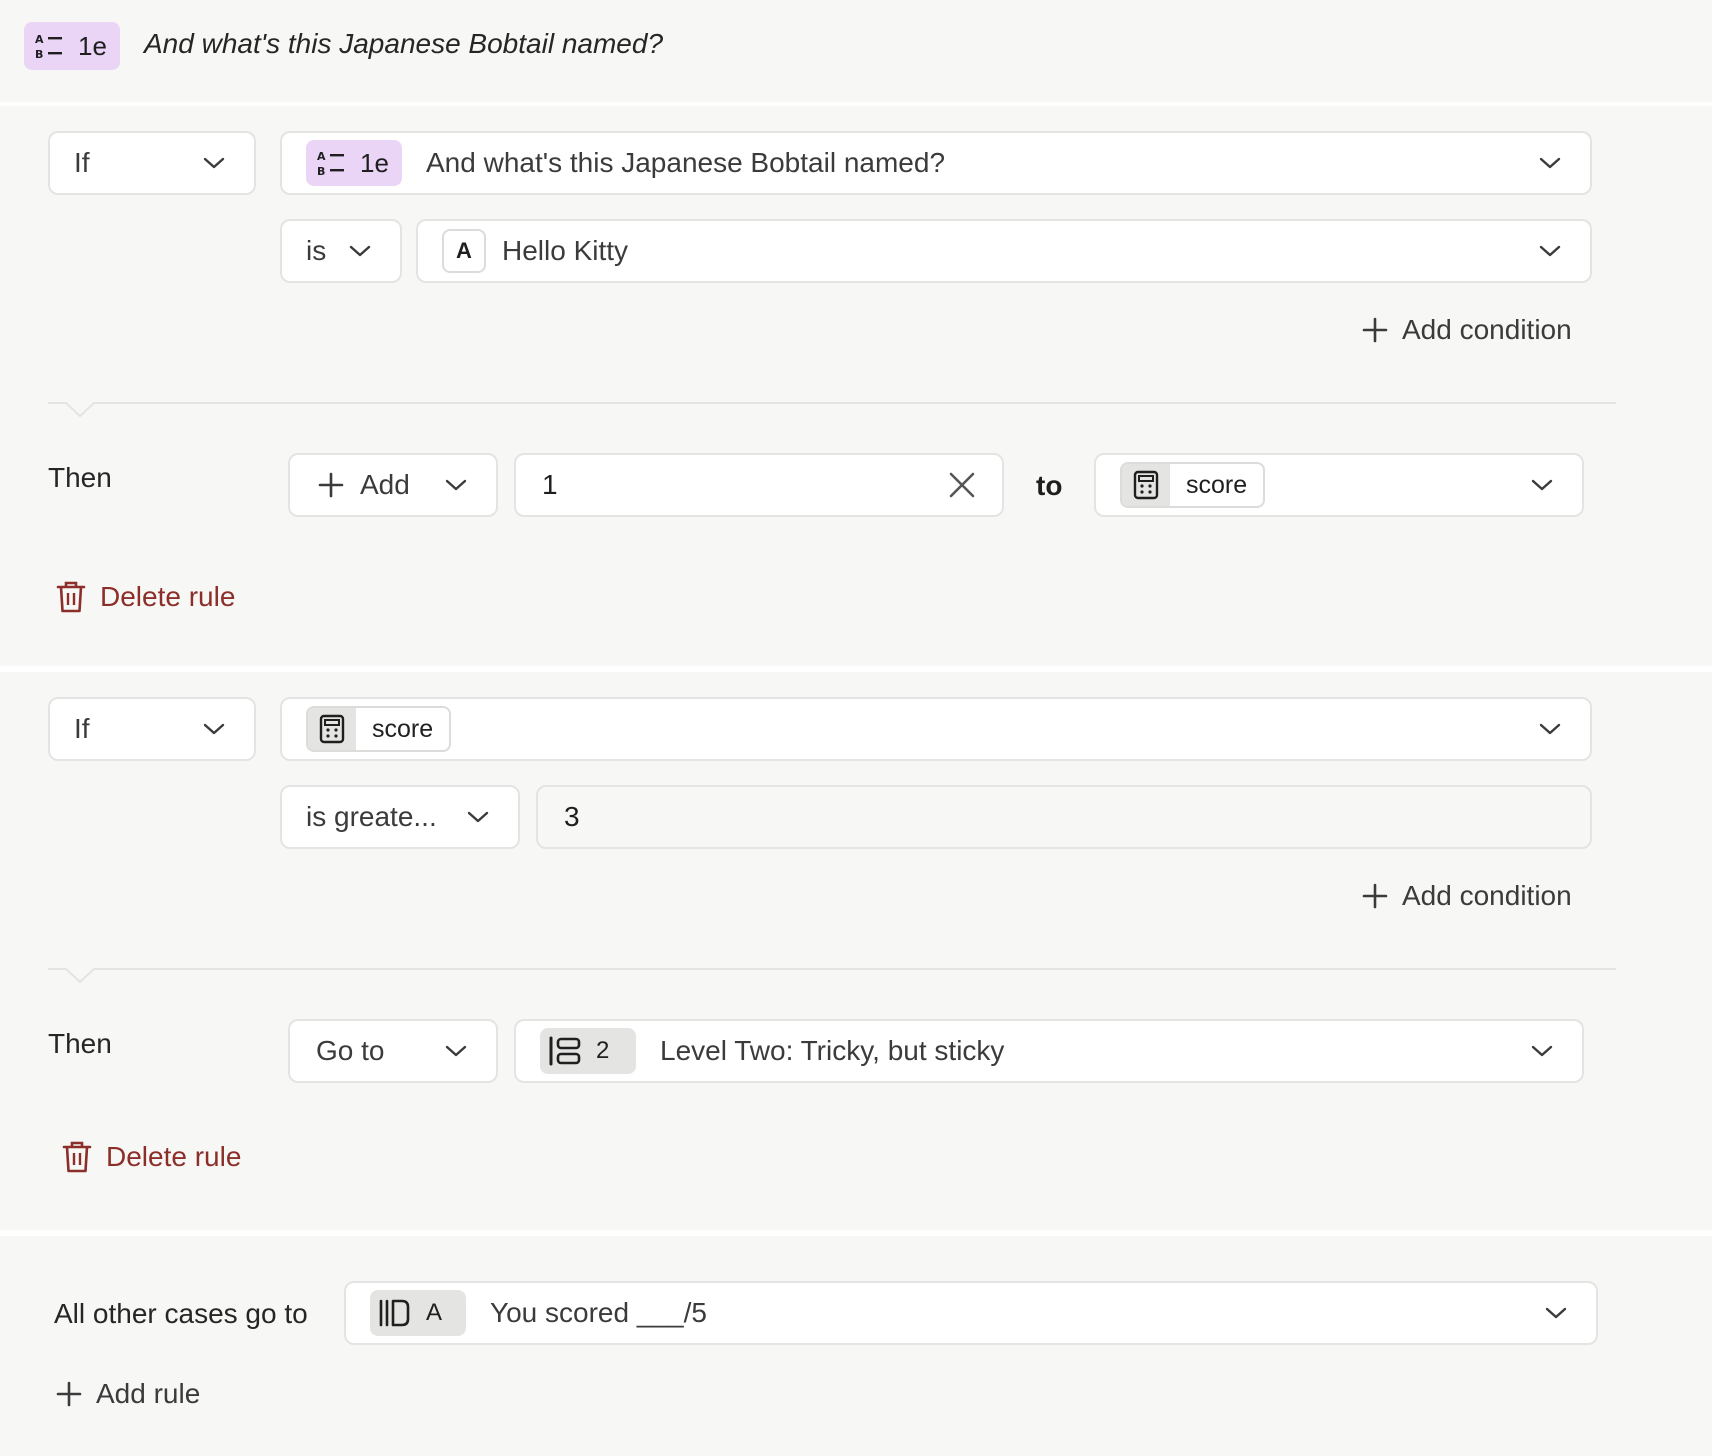 The width and height of the screenshot is (1712, 1456). I want to click on rule-1-value-select: A Hello Kitty, so click(1004, 251).